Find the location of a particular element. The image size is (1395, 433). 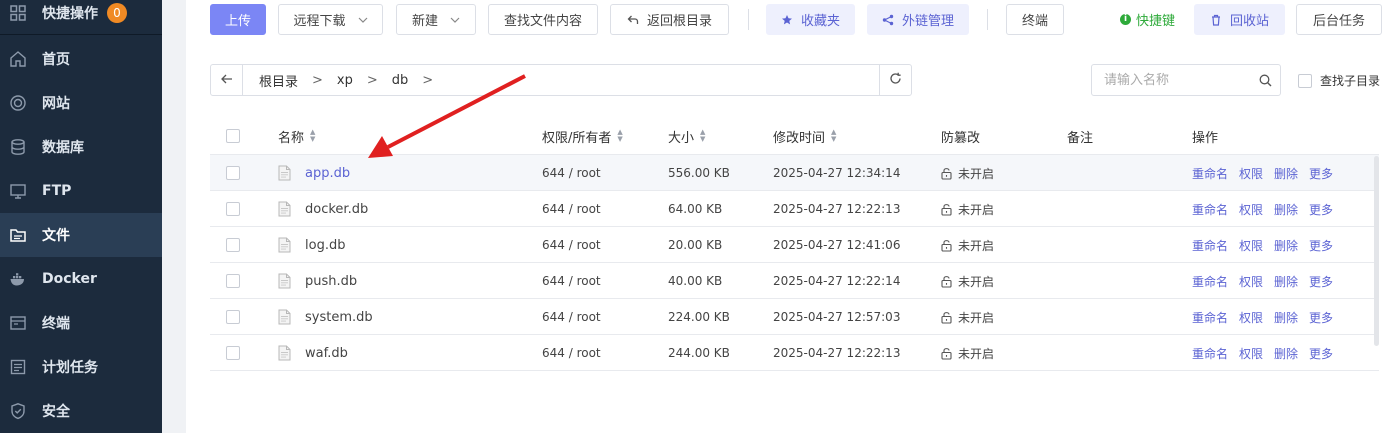

recycle-bin-button: 回收站 is located at coordinates (1239, 19).